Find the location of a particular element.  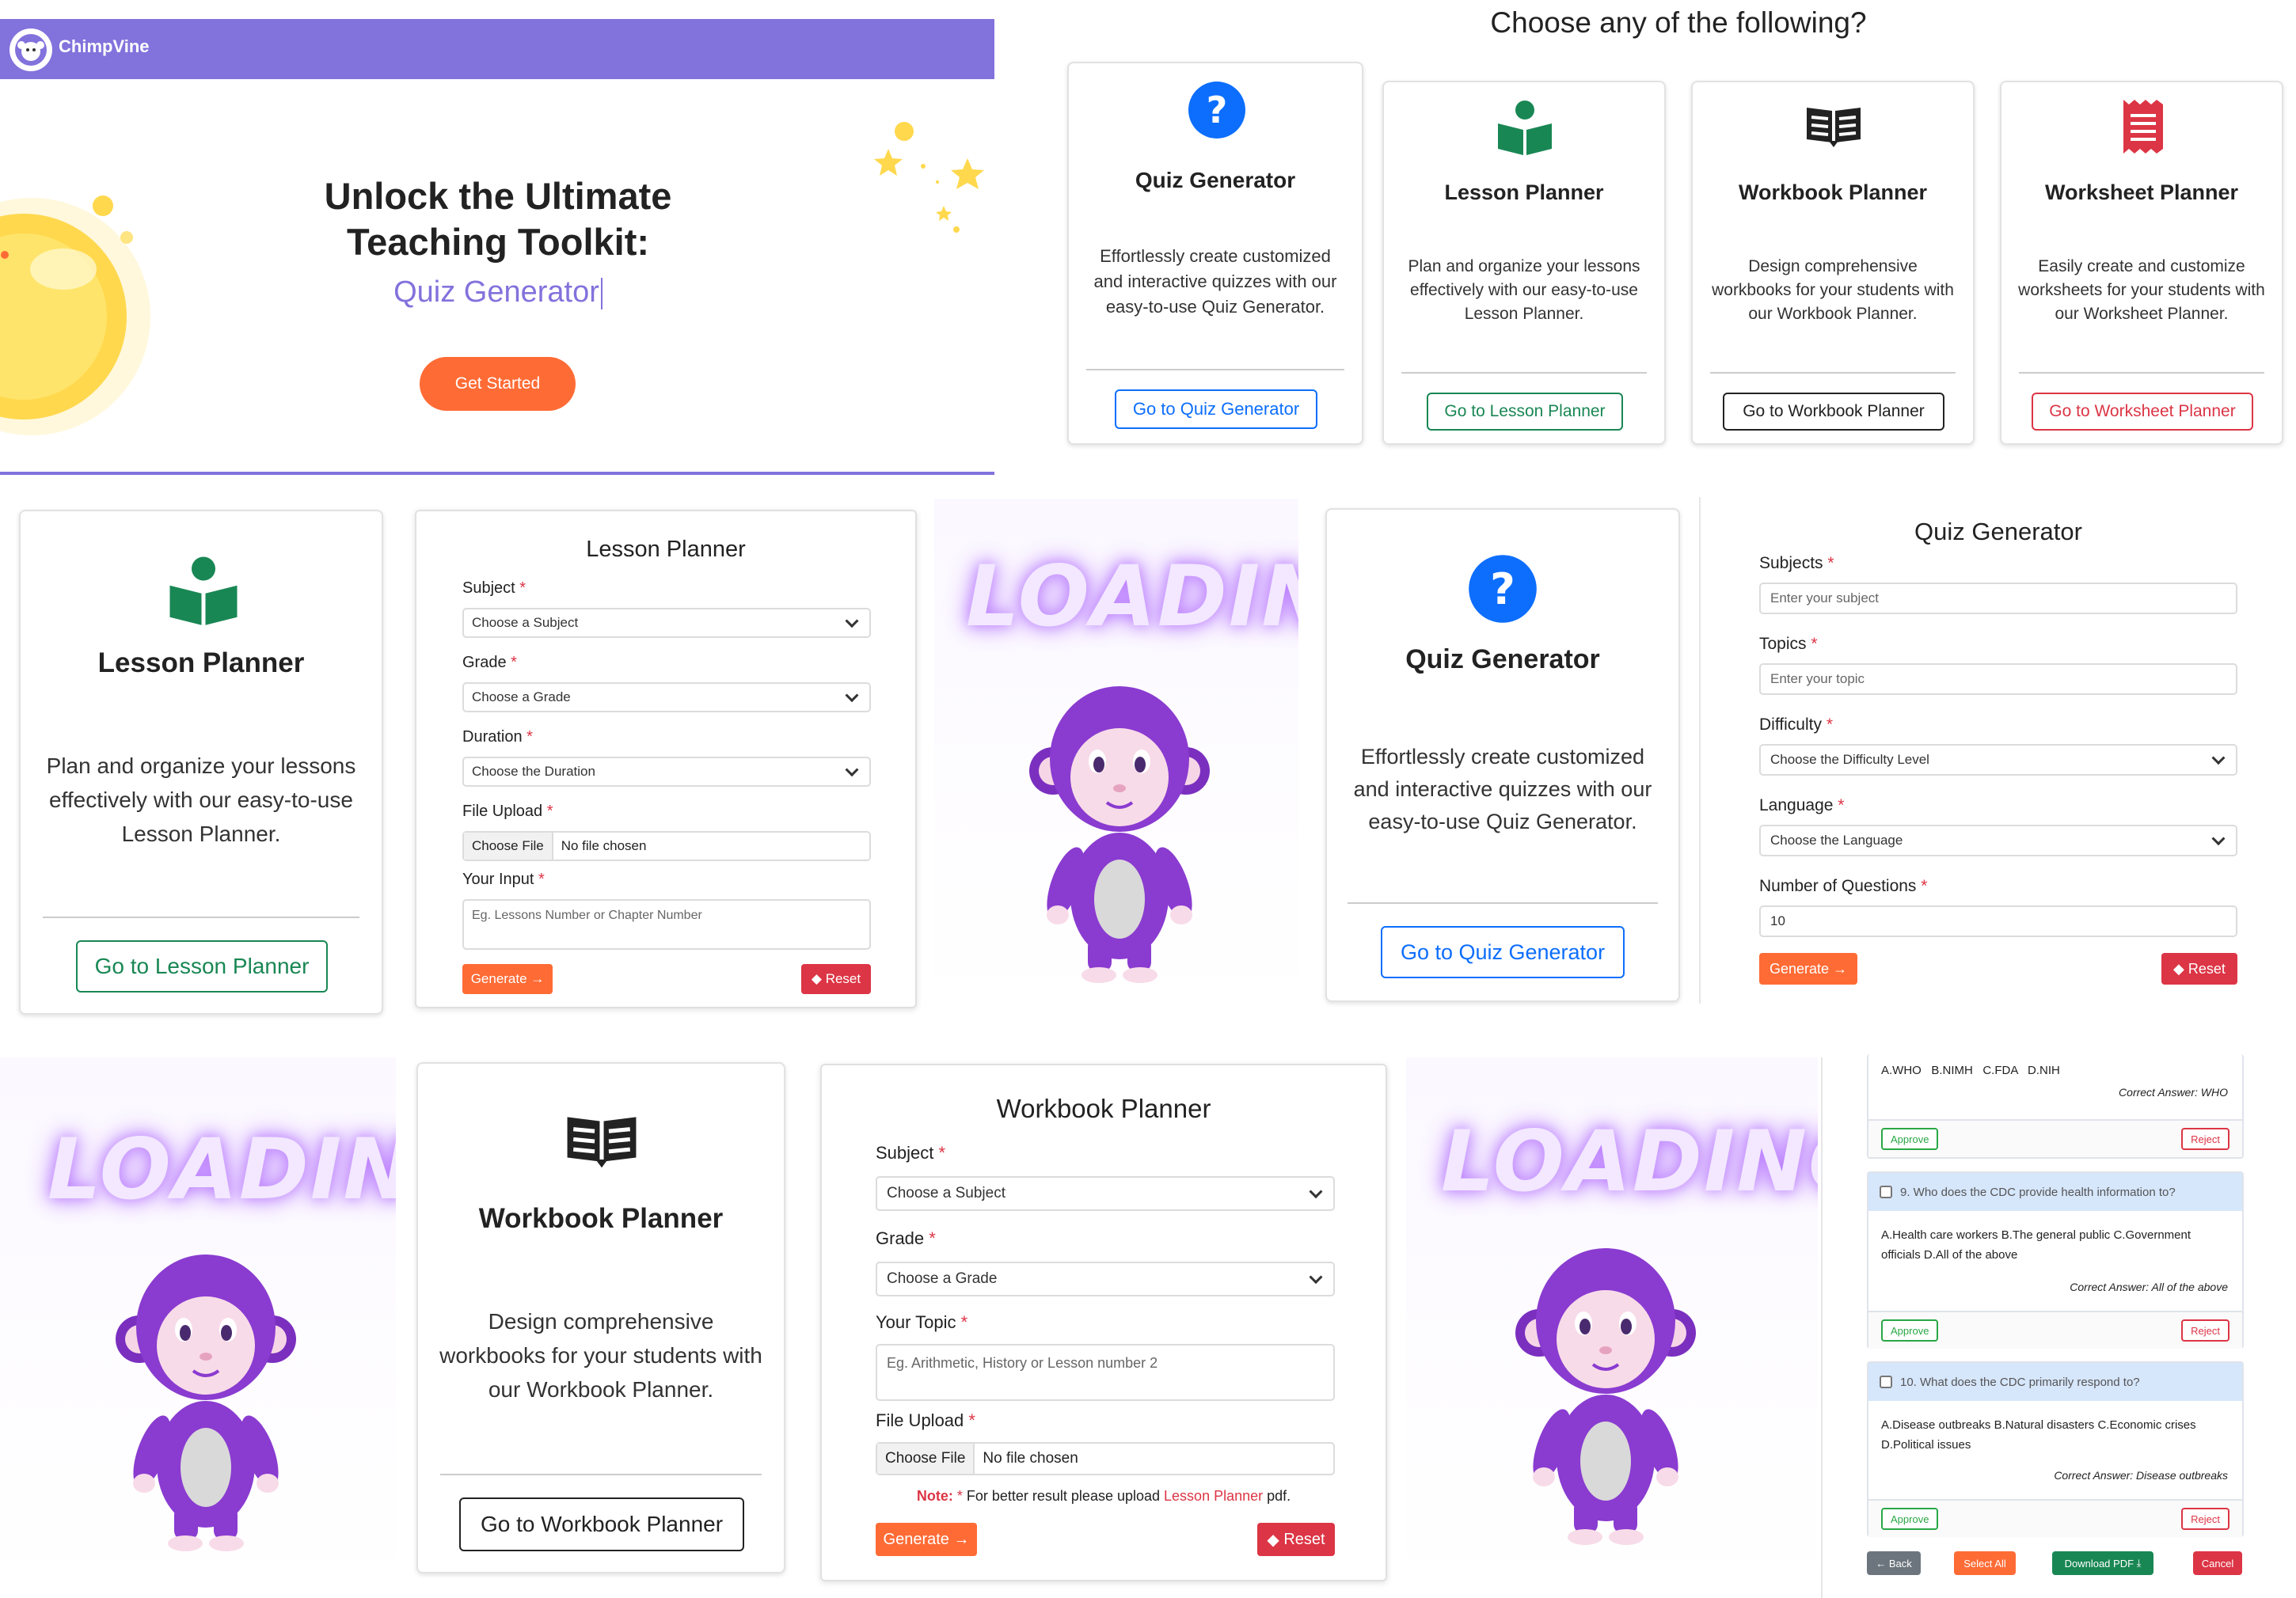

card-title: Lesson Planner is located at coordinates (201, 662).